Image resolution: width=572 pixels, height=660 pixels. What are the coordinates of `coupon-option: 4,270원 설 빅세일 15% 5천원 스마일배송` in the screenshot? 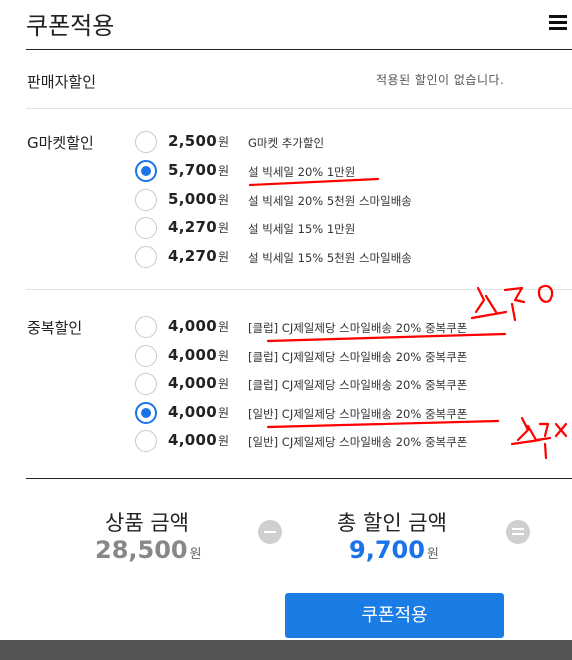 It's located at (350, 258).